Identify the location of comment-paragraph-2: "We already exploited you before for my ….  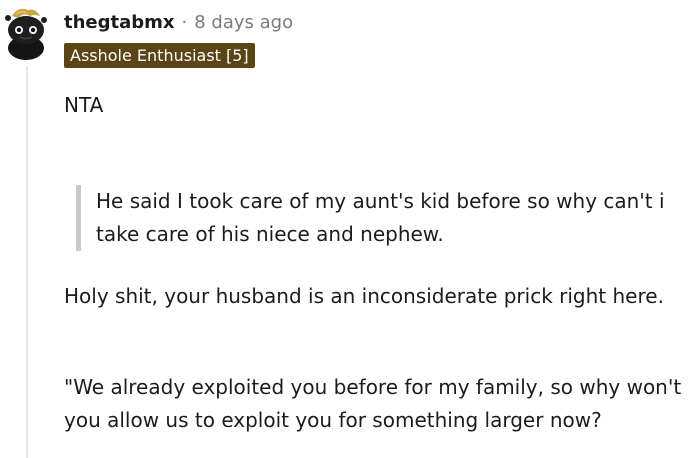
(373, 403).